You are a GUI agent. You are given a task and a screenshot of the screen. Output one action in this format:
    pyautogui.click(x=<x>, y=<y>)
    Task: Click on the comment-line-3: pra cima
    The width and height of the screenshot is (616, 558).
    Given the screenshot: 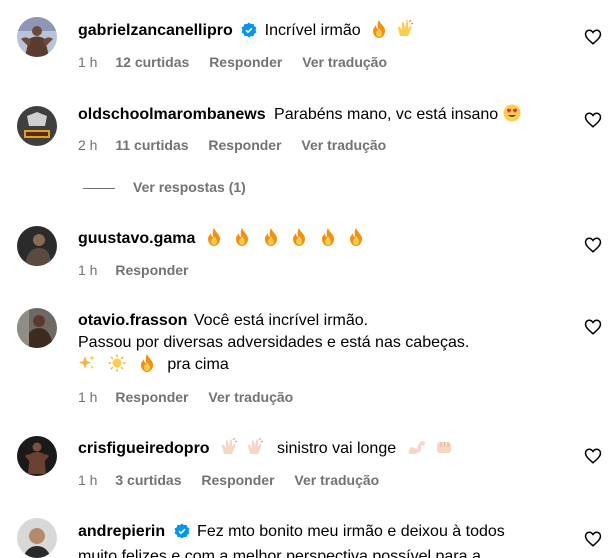 What is the action you would take?
    pyautogui.click(x=328, y=366)
    